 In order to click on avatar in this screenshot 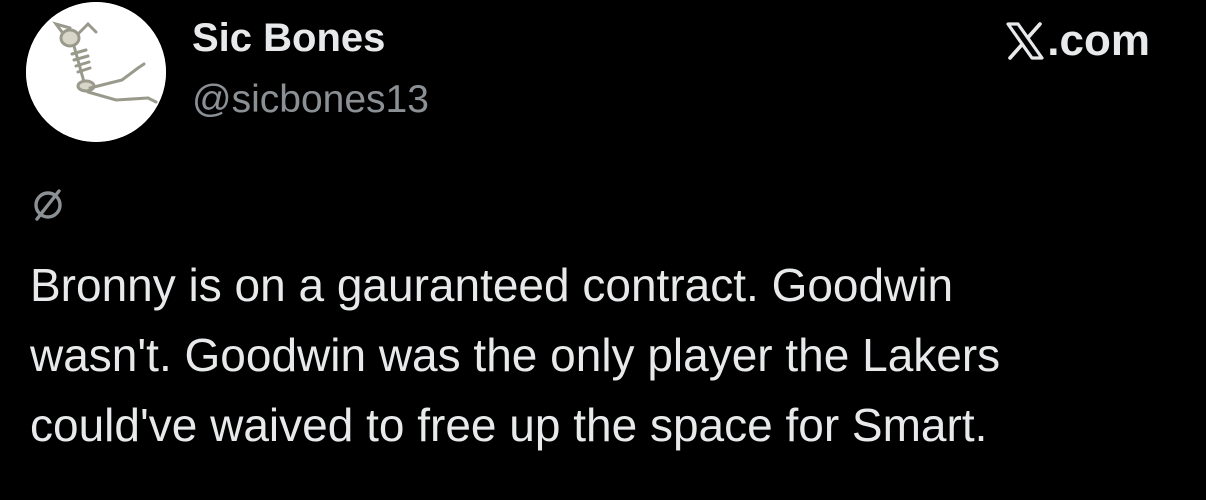, I will do `click(96, 72)`.